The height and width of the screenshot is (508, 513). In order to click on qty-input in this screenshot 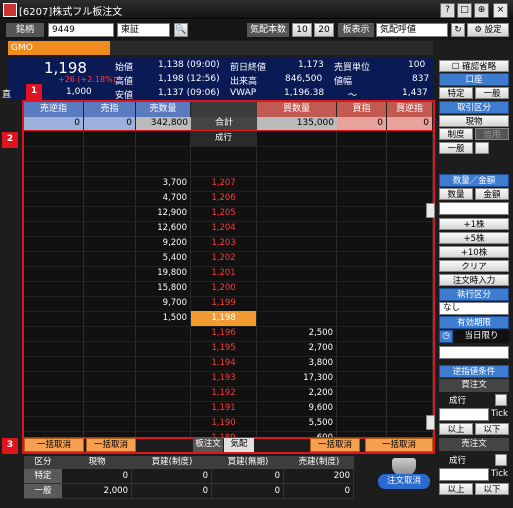, I will do `click(474, 208)`.